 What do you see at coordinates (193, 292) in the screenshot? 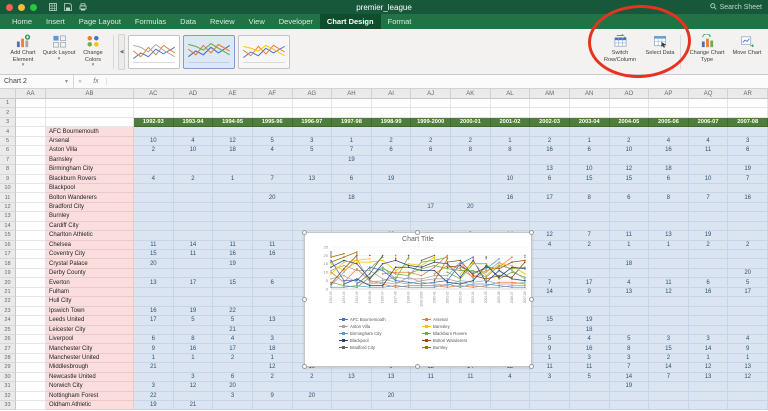
I see `cell-AD21` at bounding box center [193, 292].